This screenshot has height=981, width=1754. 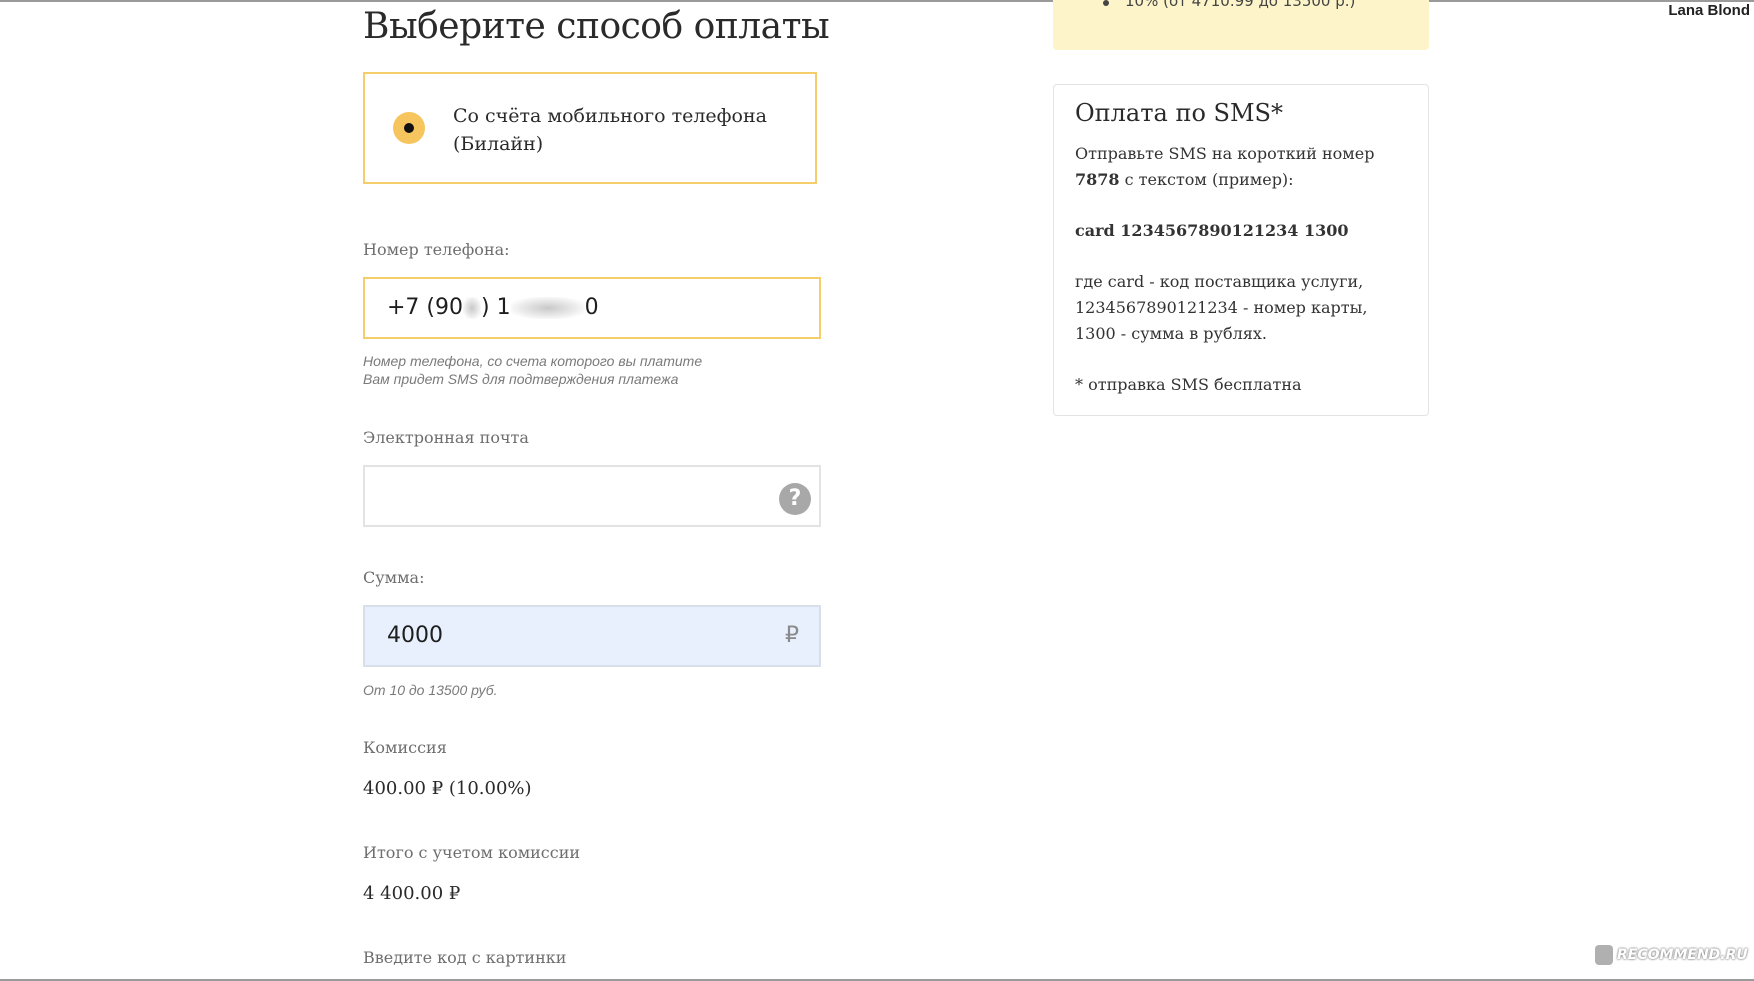 I want to click on radio-button, so click(x=409, y=128).